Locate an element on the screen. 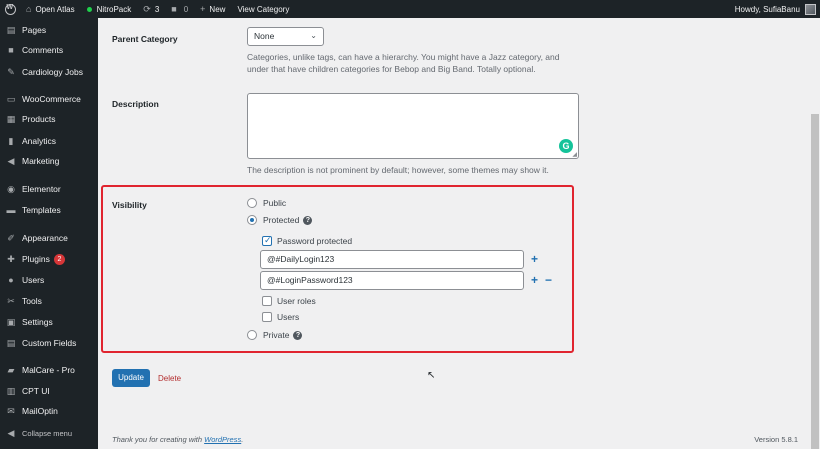 This screenshot has width=820, height=449. sidebar-item-custom-fields: ▤ Custom Fields is located at coordinates (49, 343).